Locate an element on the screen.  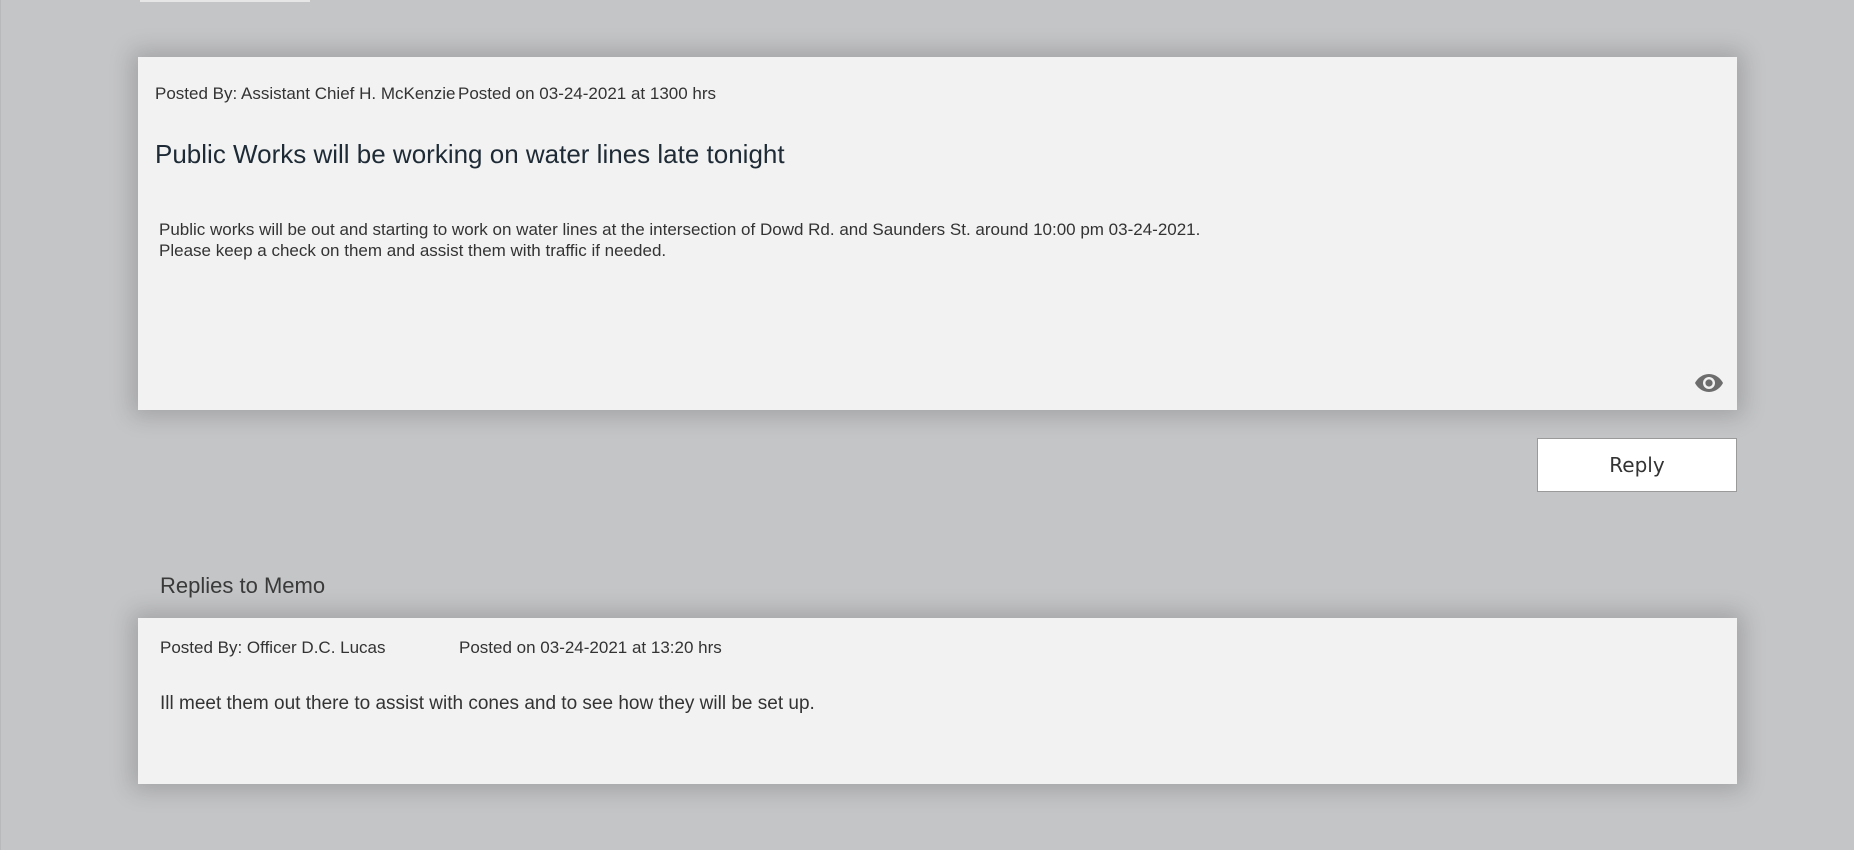
page-edge is located at coordinates (0, 425).